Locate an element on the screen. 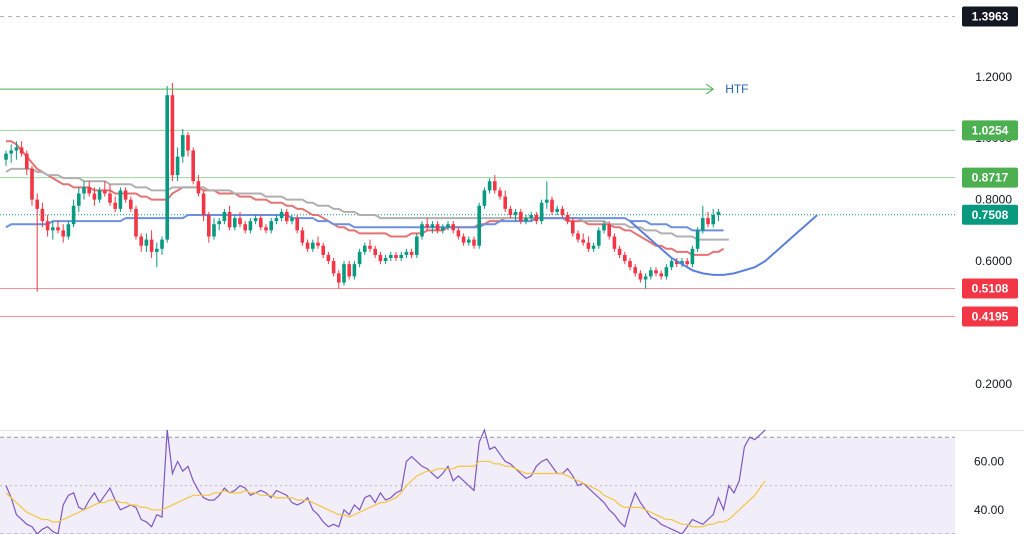 This screenshot has height=534, width=1024. price-tag: 1.0254 is located at coordinates (990, 130).